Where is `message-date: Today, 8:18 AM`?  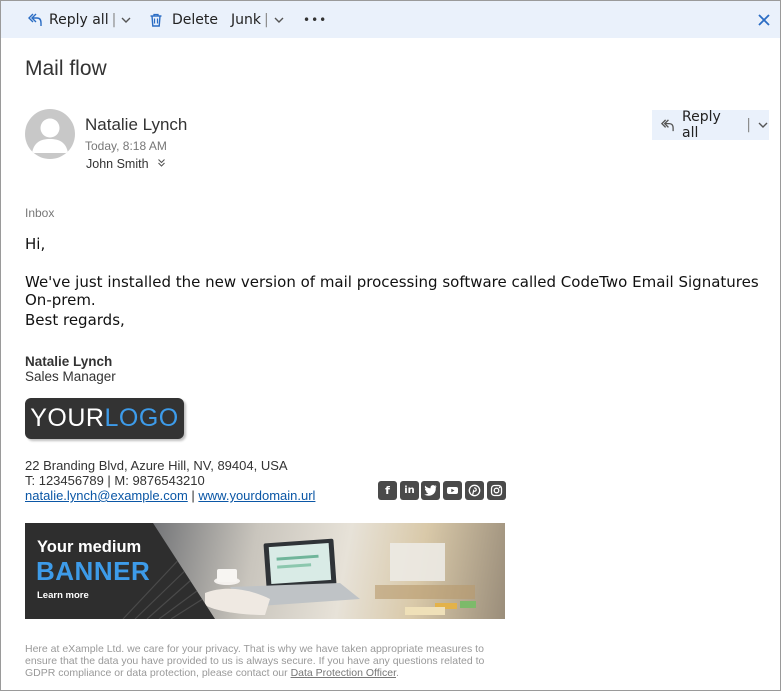
message-date: Today, 8:18 AM is located at coordinates (126, 146).